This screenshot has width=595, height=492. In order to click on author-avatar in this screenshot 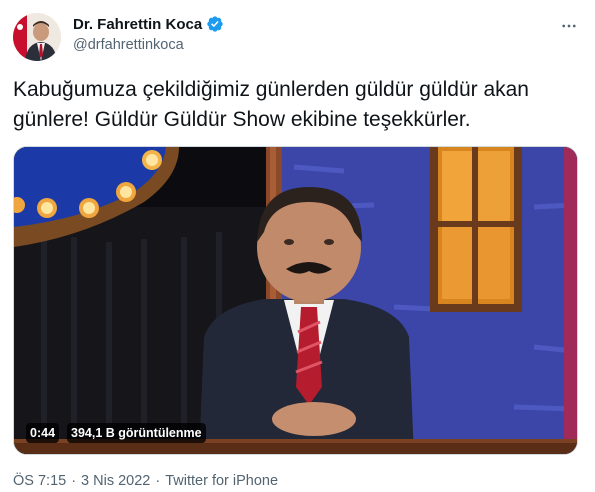, I will do `click(37, 37)`.